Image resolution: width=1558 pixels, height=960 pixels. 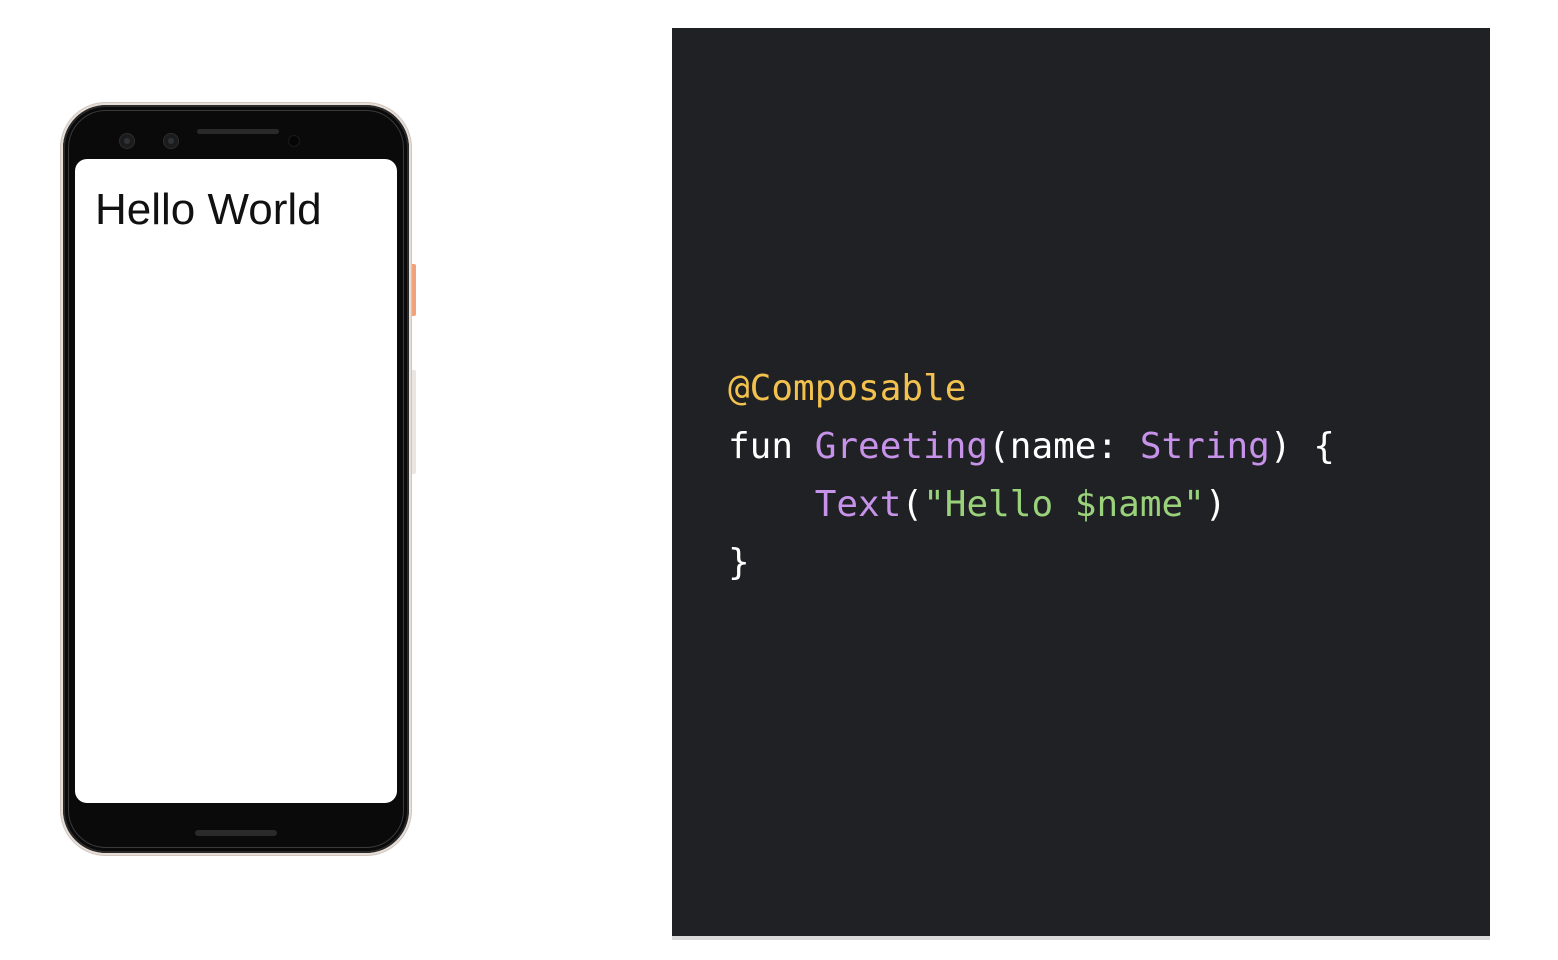 What do you see at coordinates (1031, 389) in the screenshot?
I see `code-line: @Composable` at bounding box center [1031, 389].